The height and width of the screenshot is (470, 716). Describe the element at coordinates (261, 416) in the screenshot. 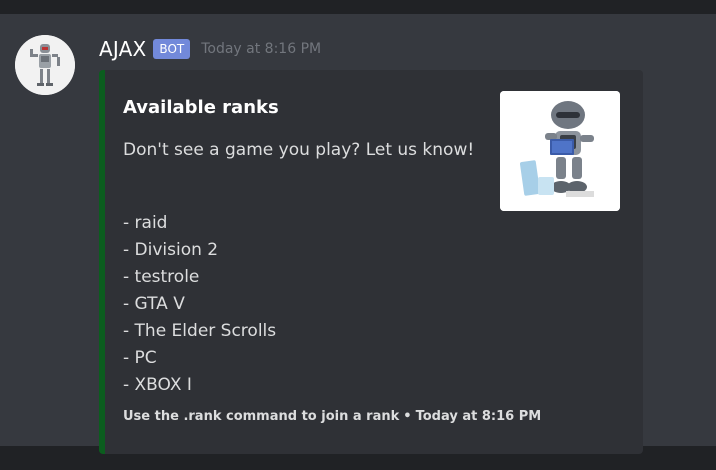

I see `footer-text: Use the .rank command to join a rank` at that location.